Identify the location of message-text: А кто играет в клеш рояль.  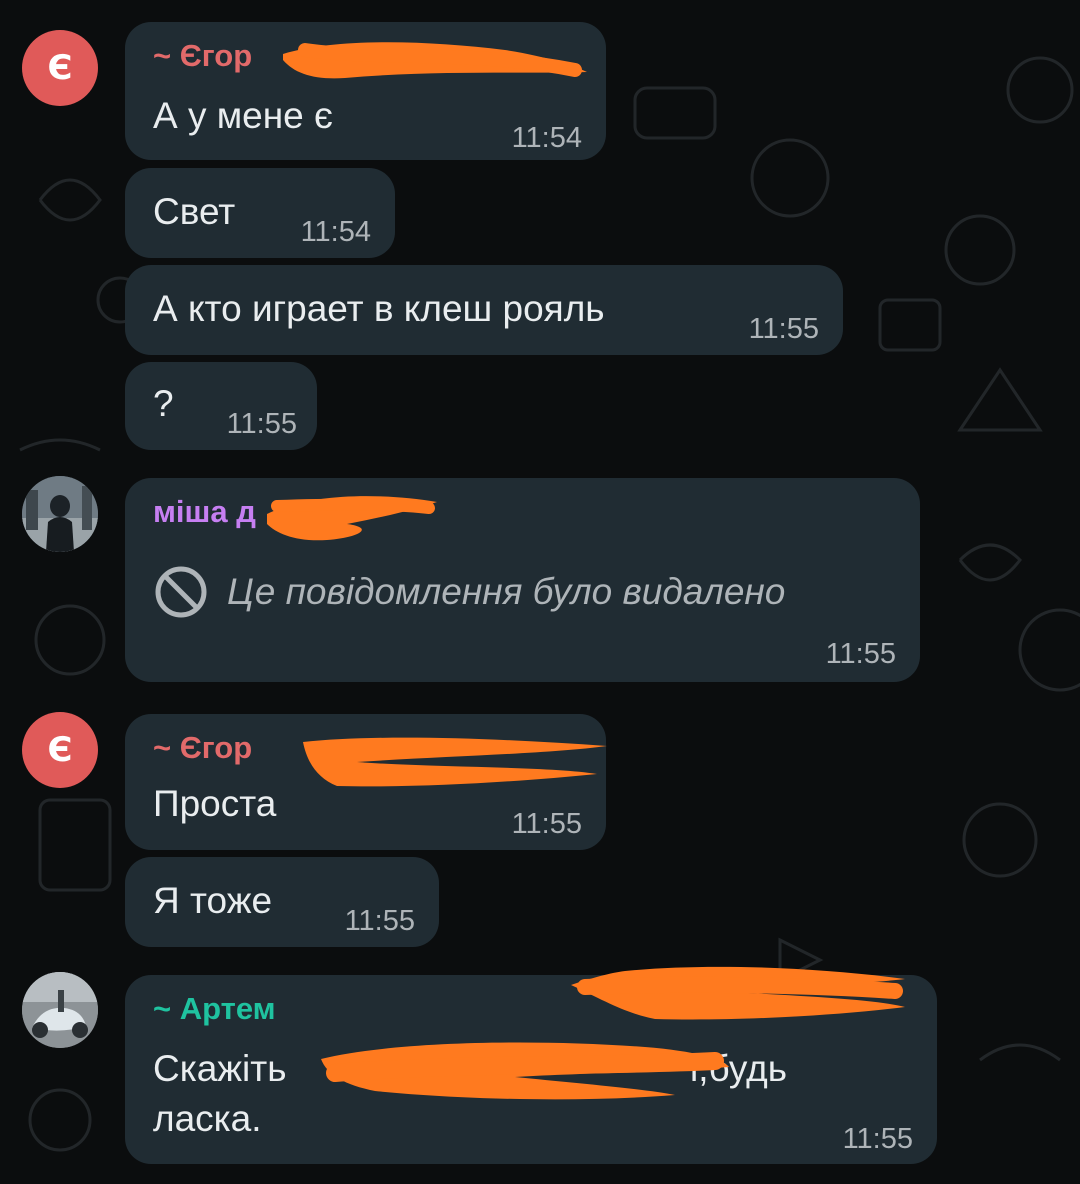
(379, 308).